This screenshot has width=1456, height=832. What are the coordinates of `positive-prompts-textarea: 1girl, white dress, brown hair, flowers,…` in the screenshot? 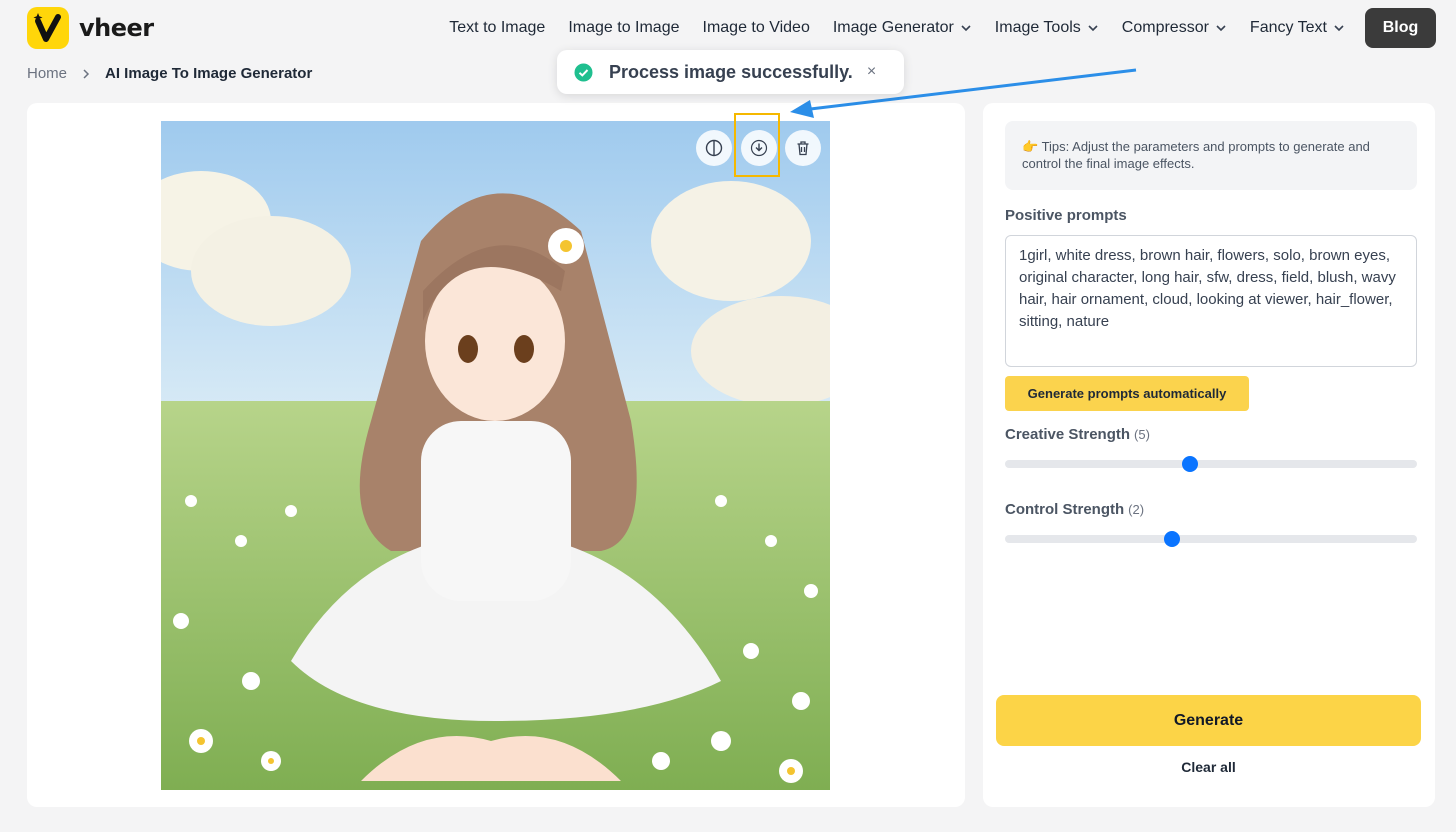 It's located at (1211, 301).